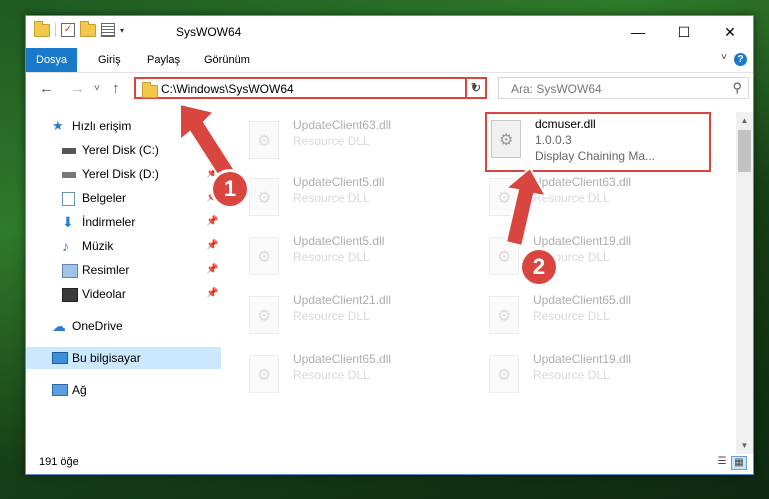 The width and height of the screenshot is (769, 499). Describe the element at coordinates (65, 246) in the screenshot. I see `music-icon: ♪` at that location.